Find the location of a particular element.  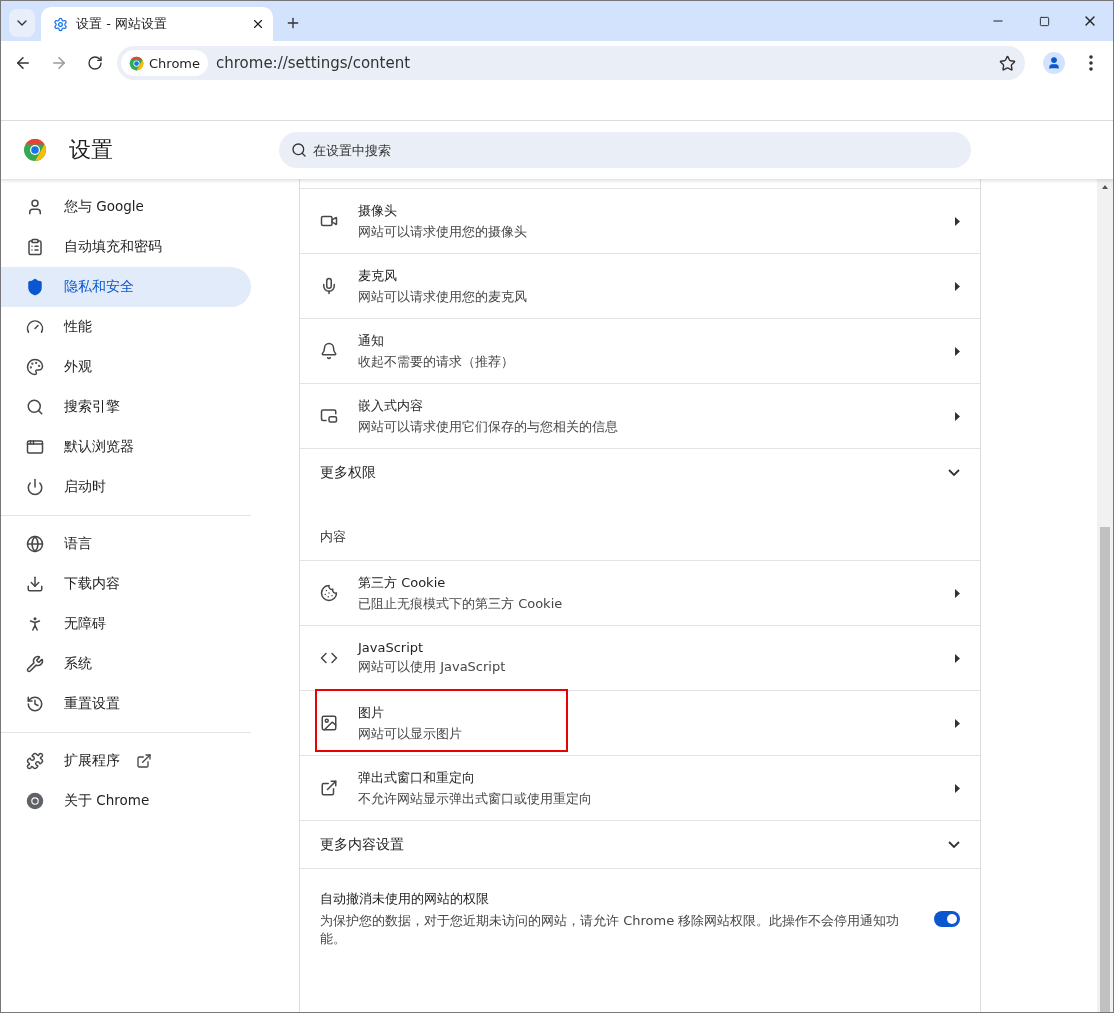

settings-row: 摄像头 网站可以请求使用您的摄像头 is located at coordinates (640, 220).